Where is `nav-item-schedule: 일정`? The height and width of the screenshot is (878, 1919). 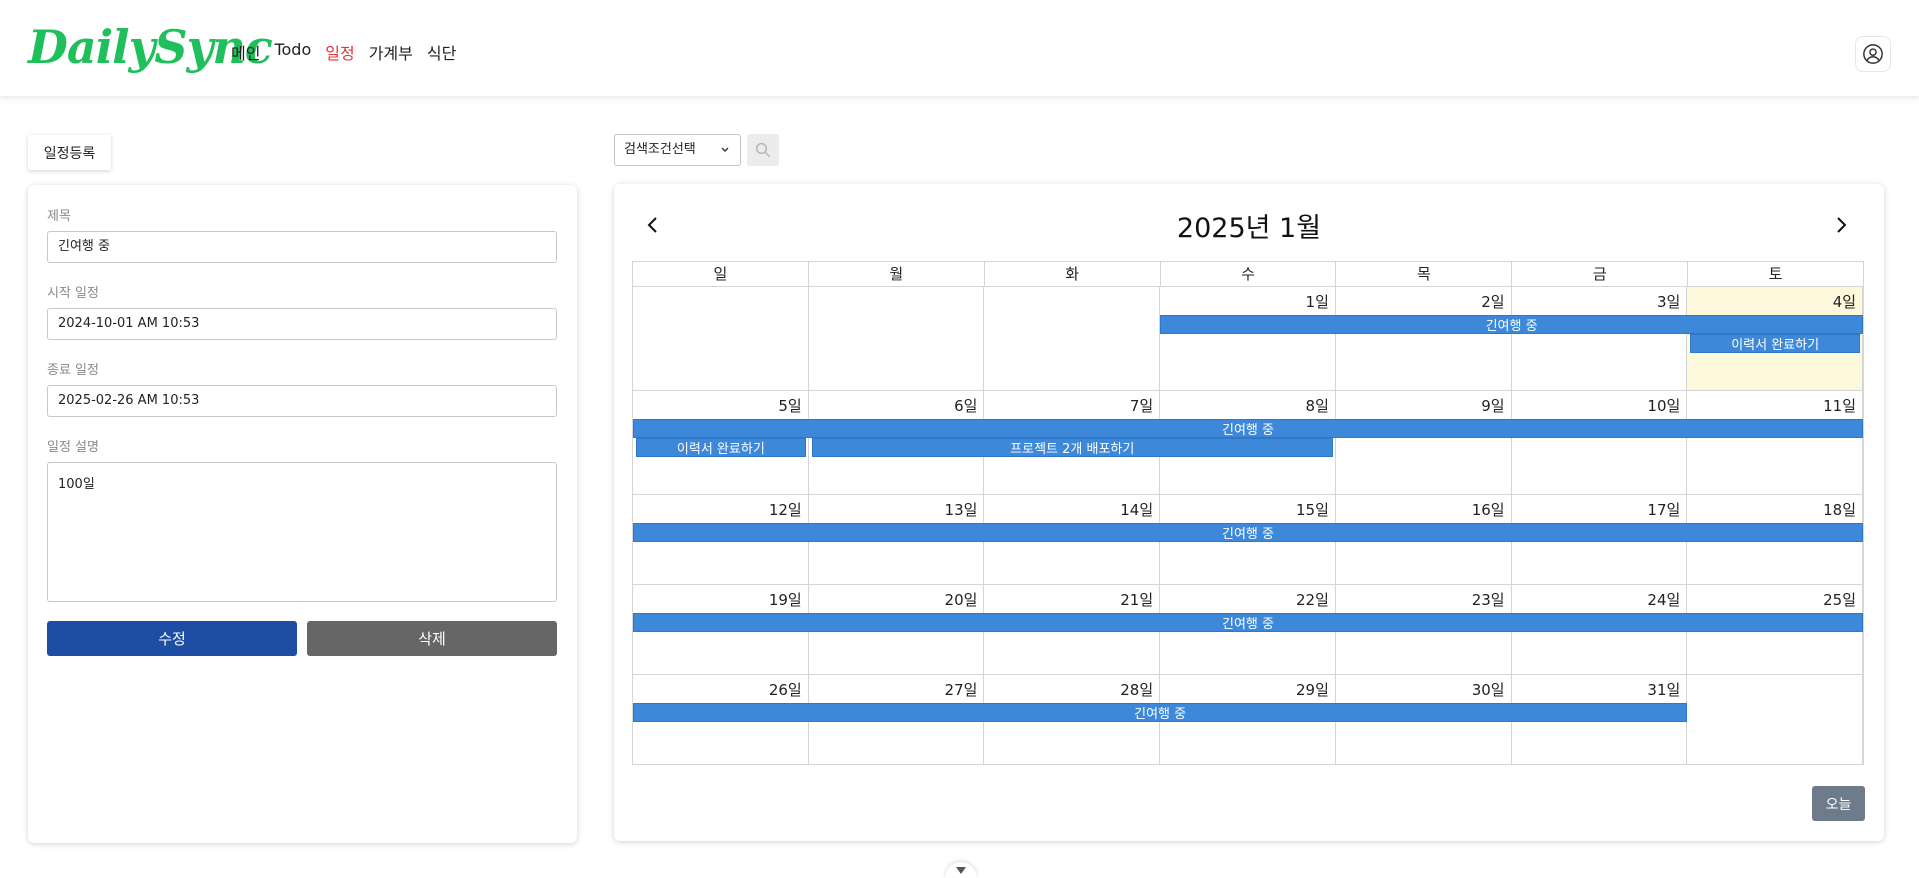 nav-item-schedule: 일정 is located at coordinates (339, 52).